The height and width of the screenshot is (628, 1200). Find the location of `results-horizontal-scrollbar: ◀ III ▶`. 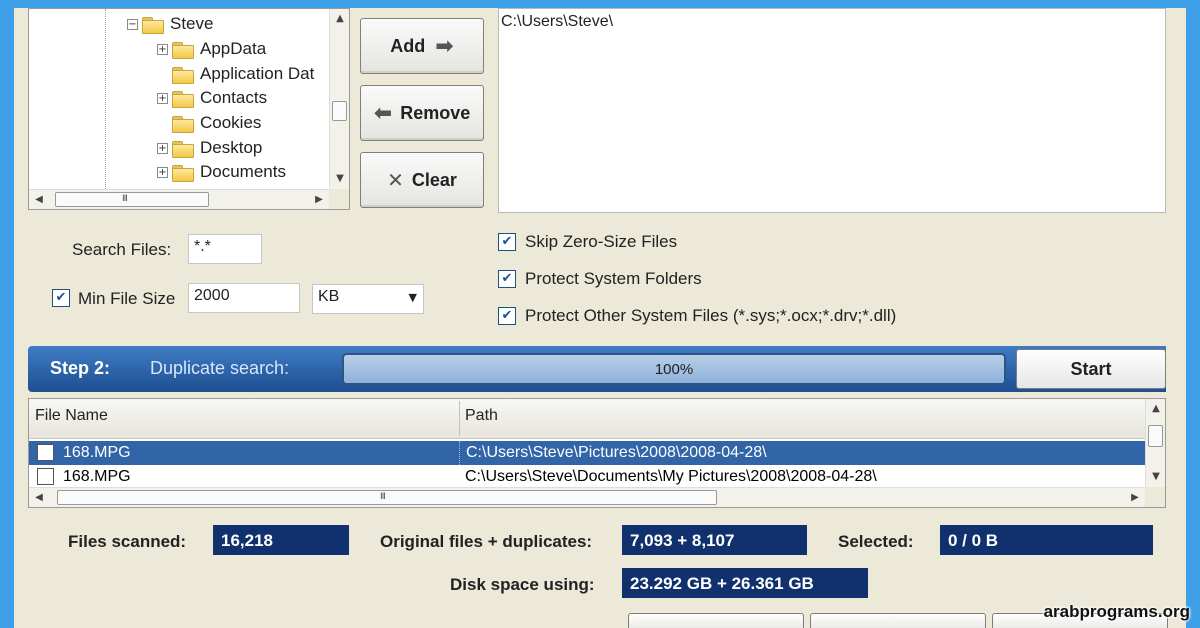

results-horizontal-scrollbar: ◀ III ▶ is located at coordinates (587, 497).